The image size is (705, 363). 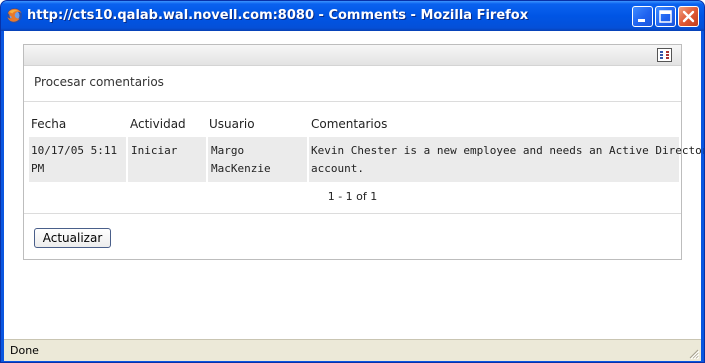 What do you see at coordinates (241, 168) in the screenshot?
I see `user-last-name: MacKenzie` at bounding box center [241, 168].